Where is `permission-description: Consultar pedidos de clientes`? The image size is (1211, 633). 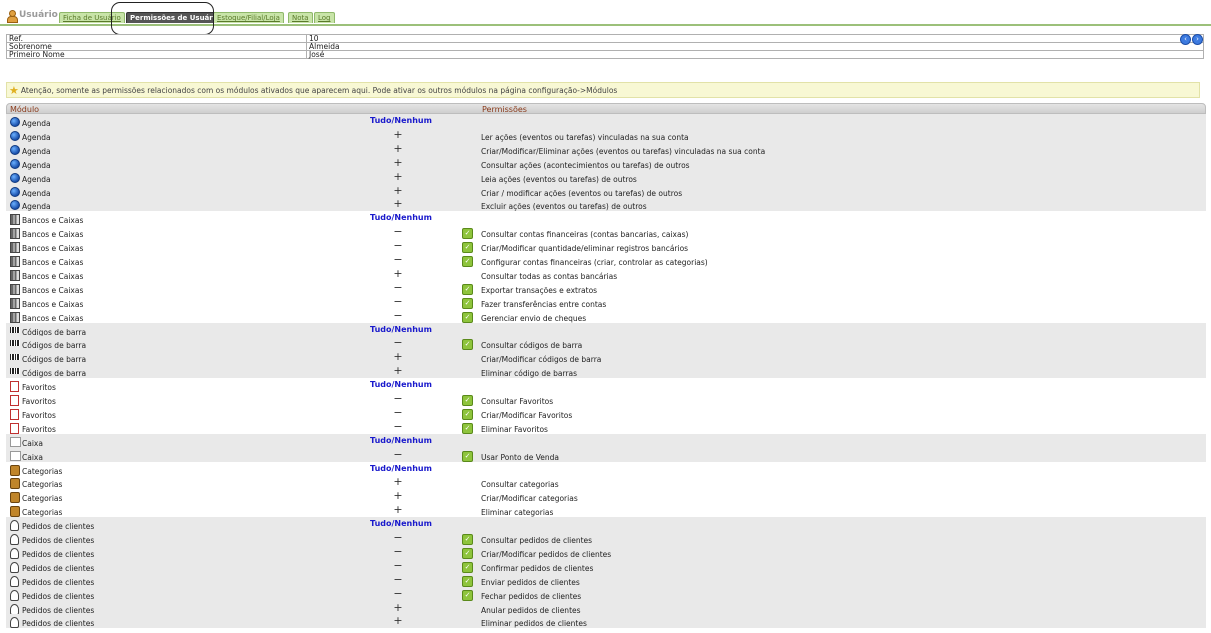
permission-description: Consultar pedidos de clientes is located at coordinates (537, 540).